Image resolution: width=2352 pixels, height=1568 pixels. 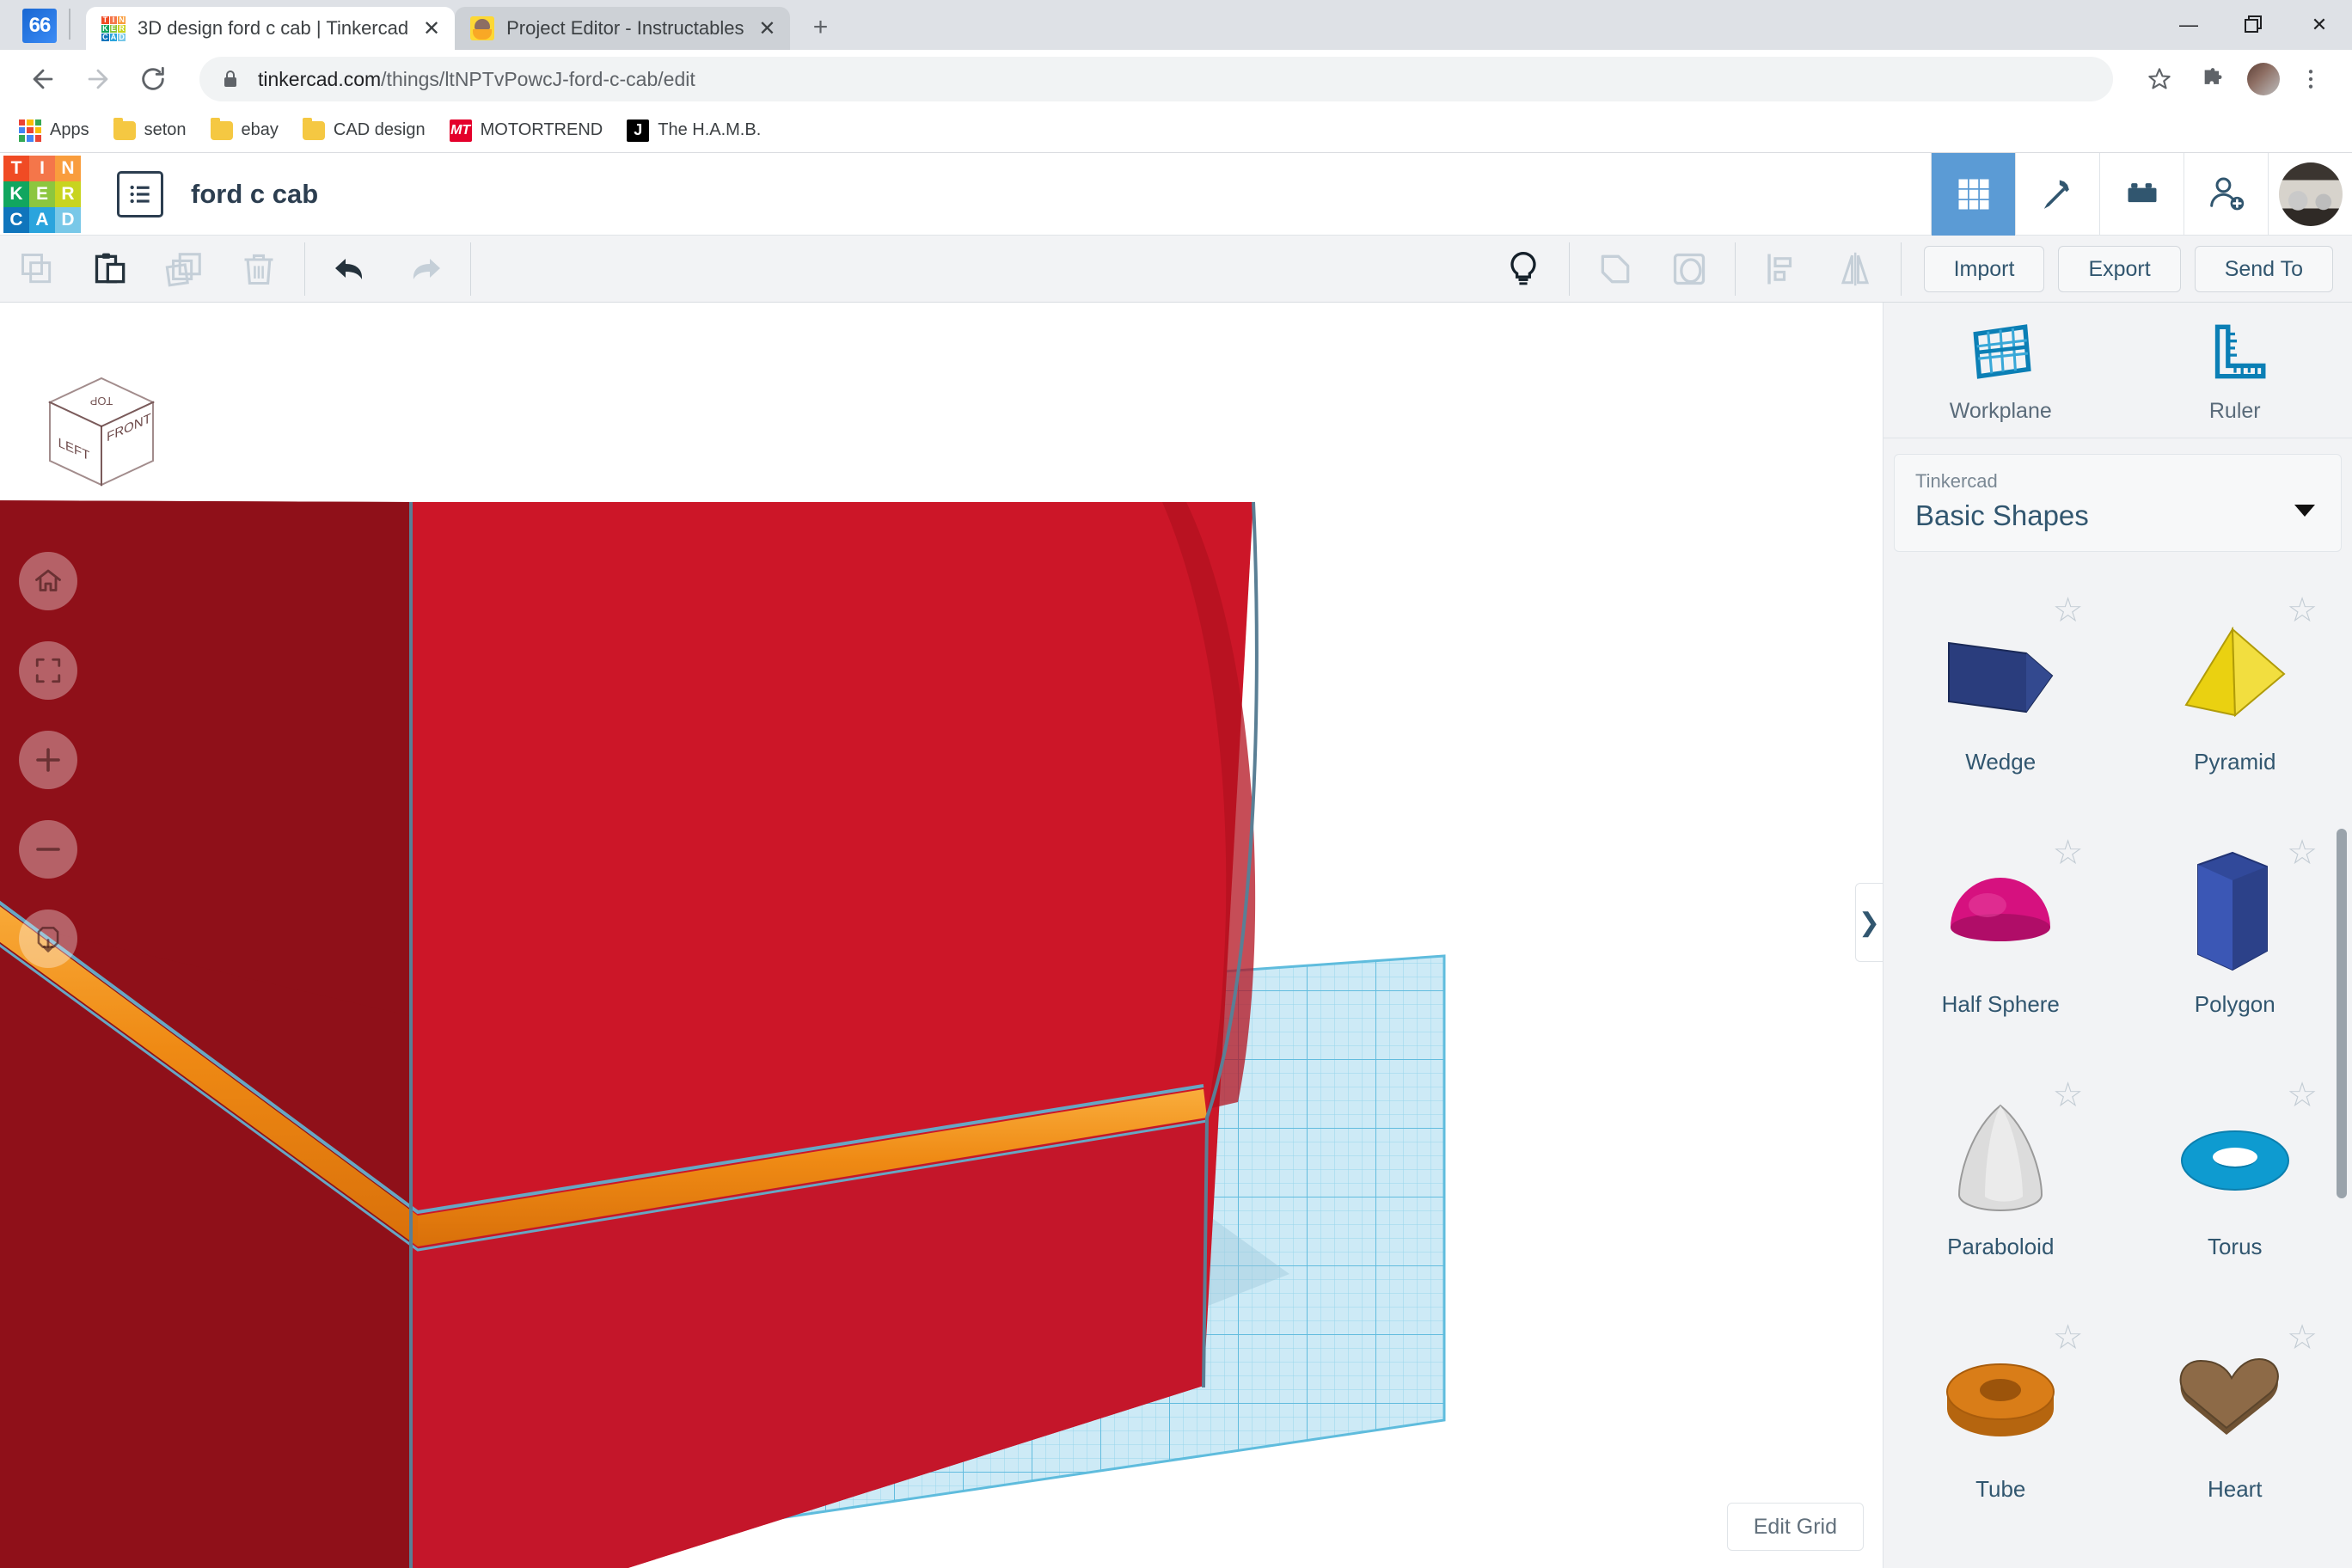 I want to click on design-list-button, so click(x=140, y=193).